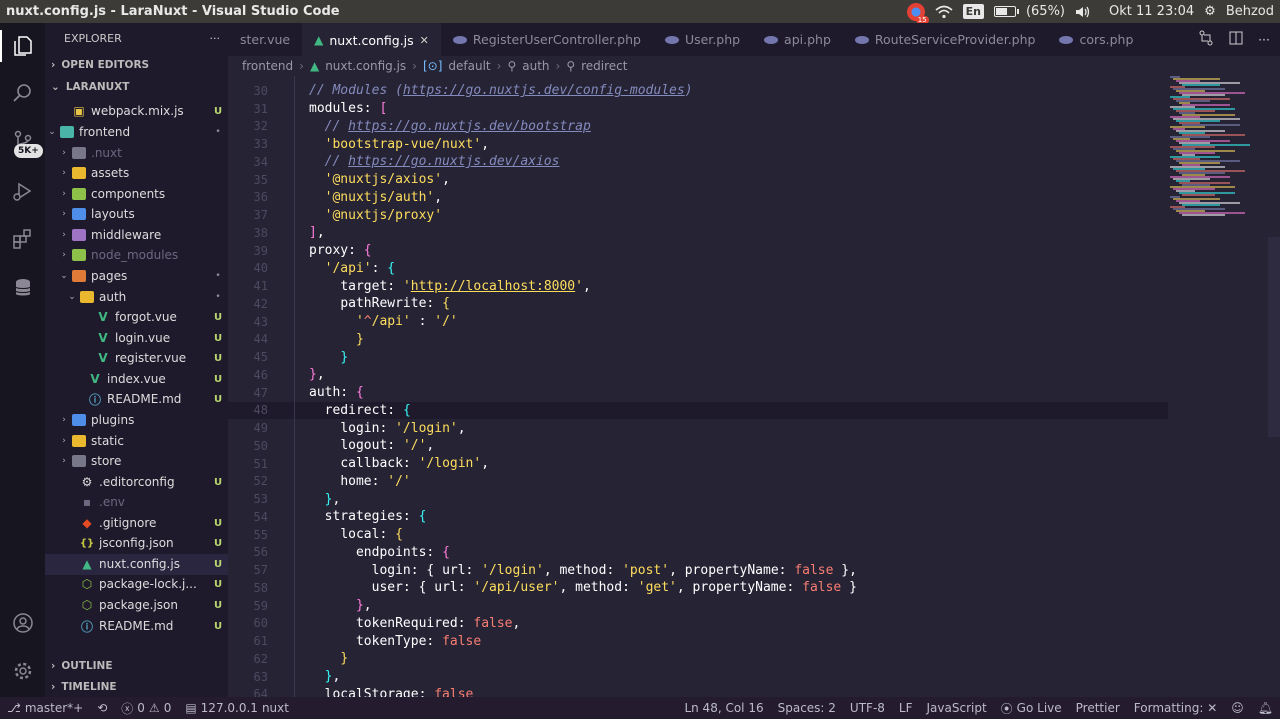 Image resolution: width=1280 pixels, height=719 pixels. What do you see at coordinates (136, 461) in the screenshot?
I see `tree-item: › store` at bounding box center [136, 461].